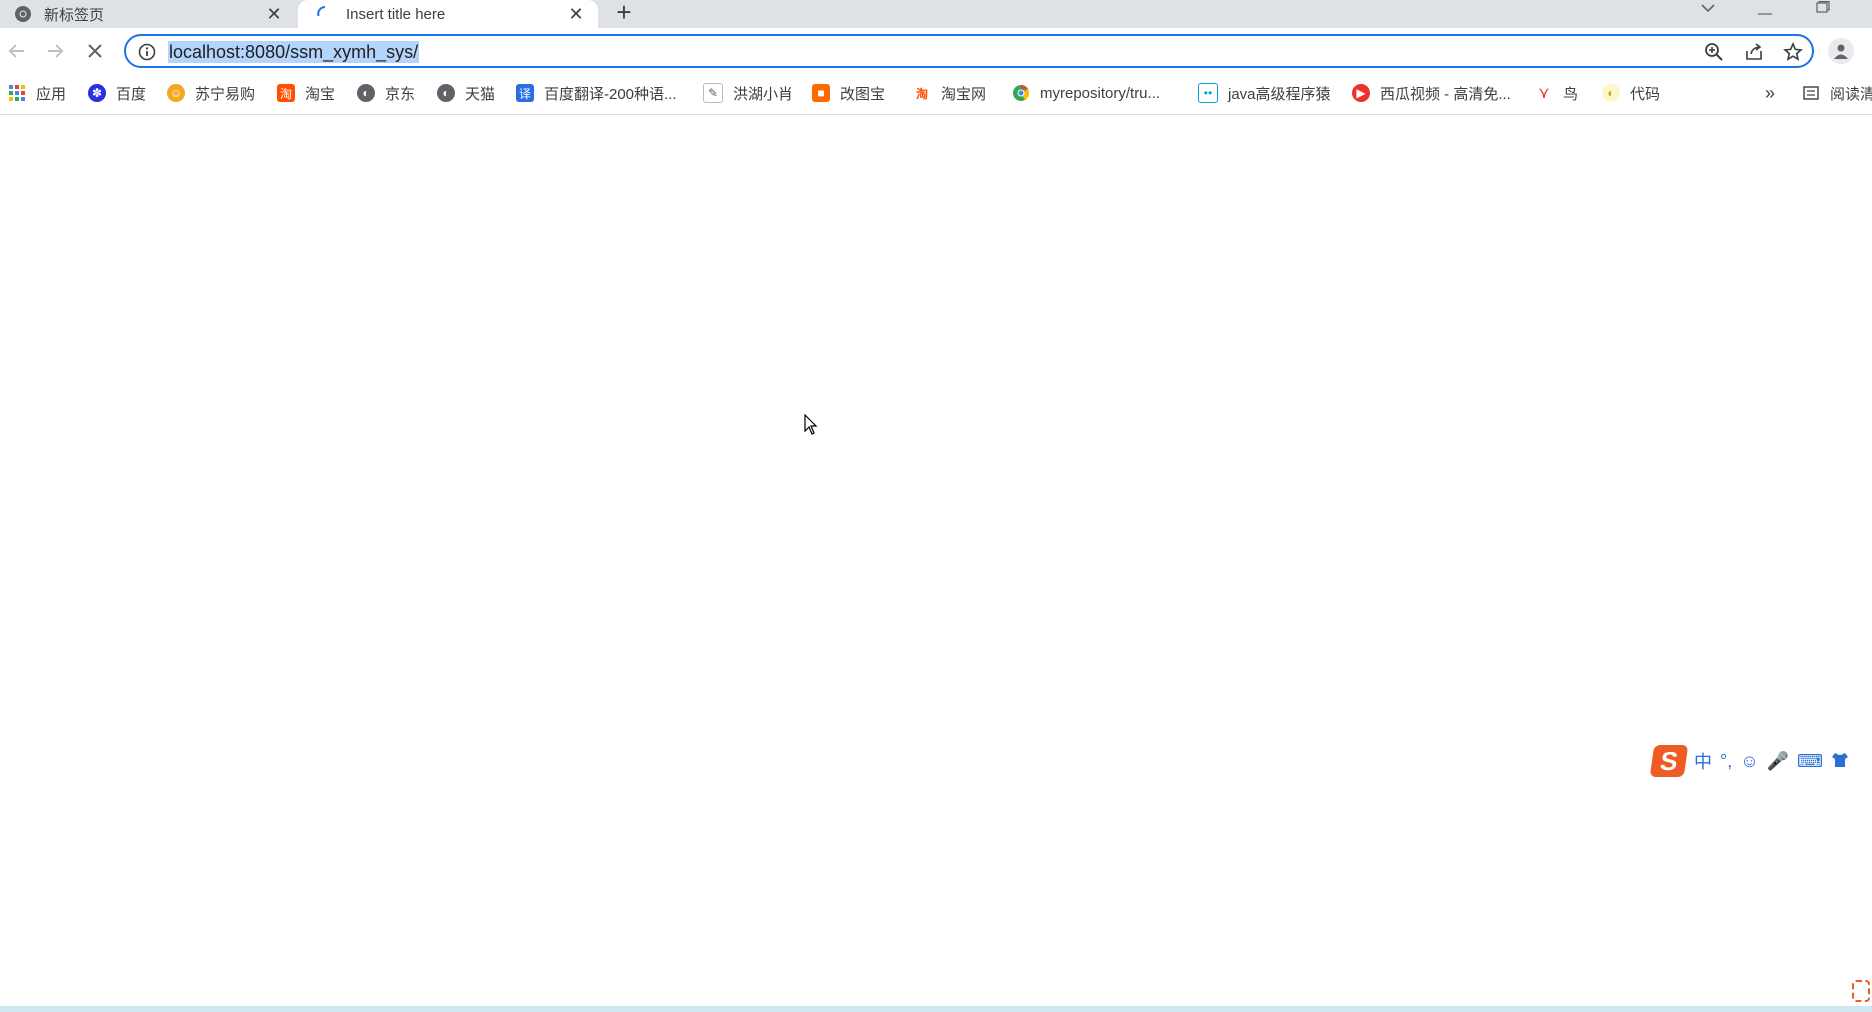 The image size is (1872, 1012). What do you see at coordinates (1708, 10) in the screenshot?
I see `tab-search-icon` at bounding box center [1708, 10].